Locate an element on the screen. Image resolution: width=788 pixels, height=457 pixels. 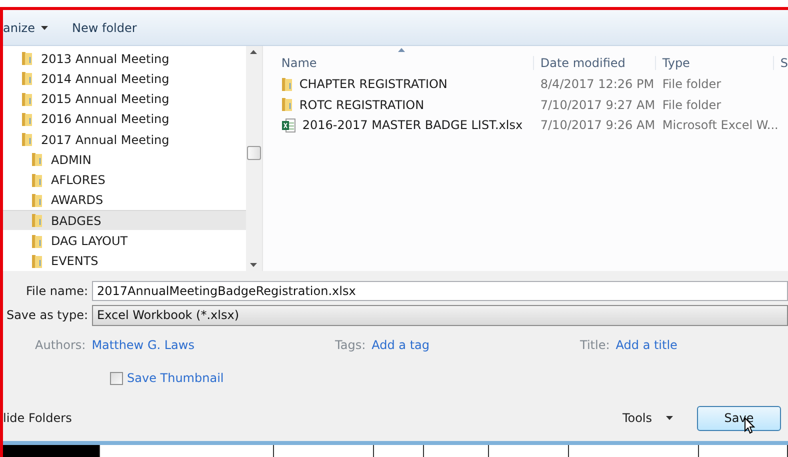
date-cell-text: 7/10/2017 9:26 AM is located at coordinates (597, 125).